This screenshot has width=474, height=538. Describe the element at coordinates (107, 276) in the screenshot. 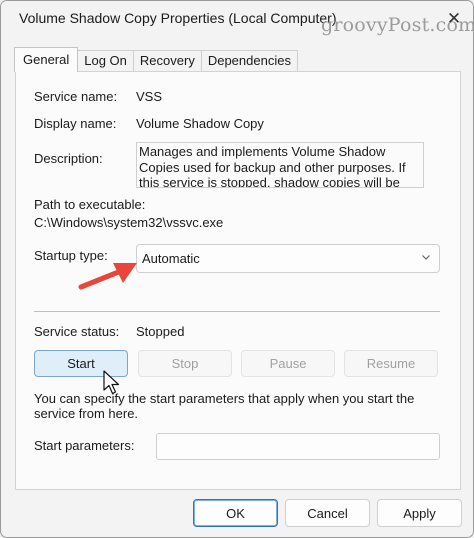

I see `red-arrow-annotation` at that location.